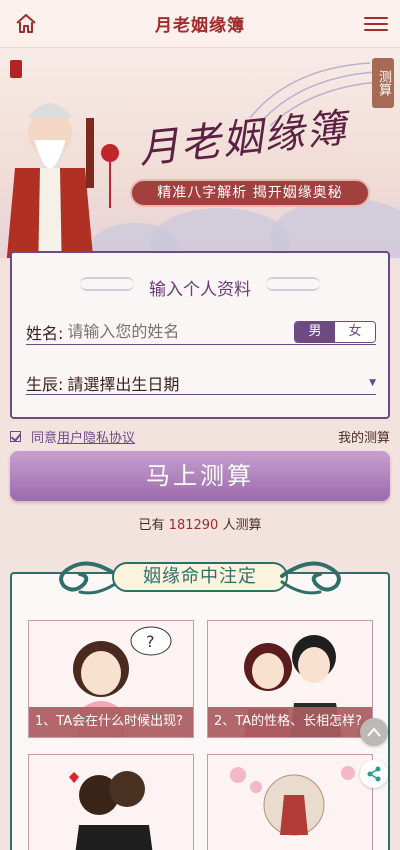 The height and width of the screenshot is (850, 400). I want to click on privacy-policy-link: 用户隐私协议, so click(96, 436).